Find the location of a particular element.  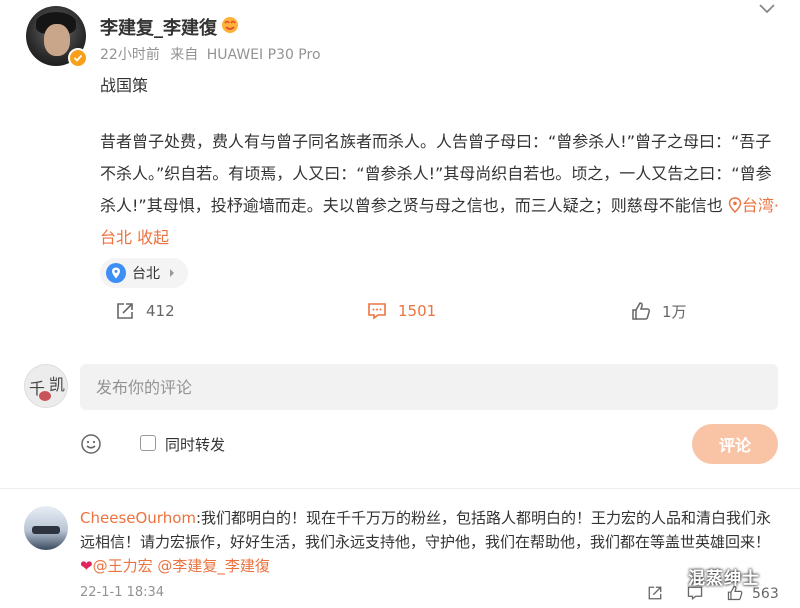

mention-link: @王力宏 is located at coordinates (123, 566).